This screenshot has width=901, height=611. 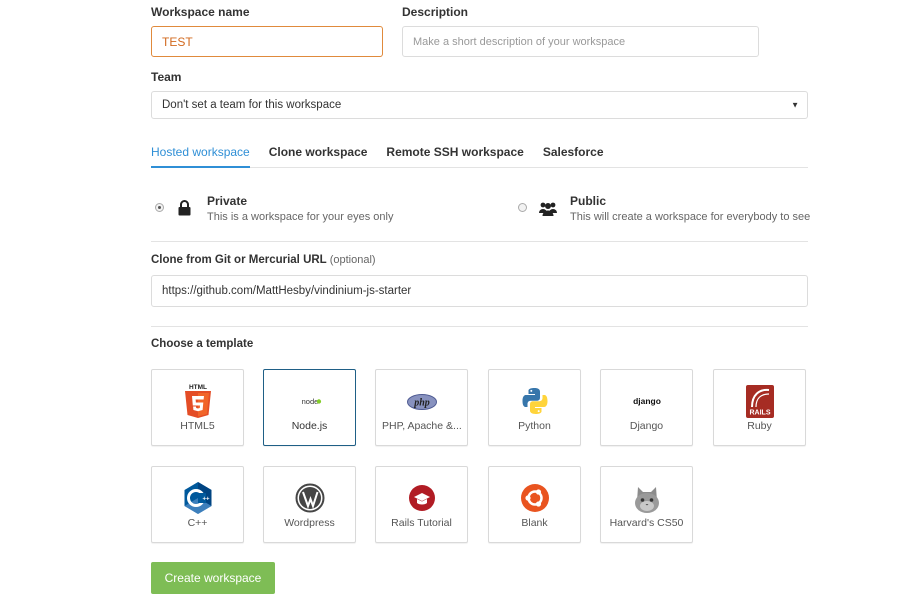 What do you see at coordinates (227, 201) in the screenshot?
I see `private-title: Private` at bounding box center [227, 201].